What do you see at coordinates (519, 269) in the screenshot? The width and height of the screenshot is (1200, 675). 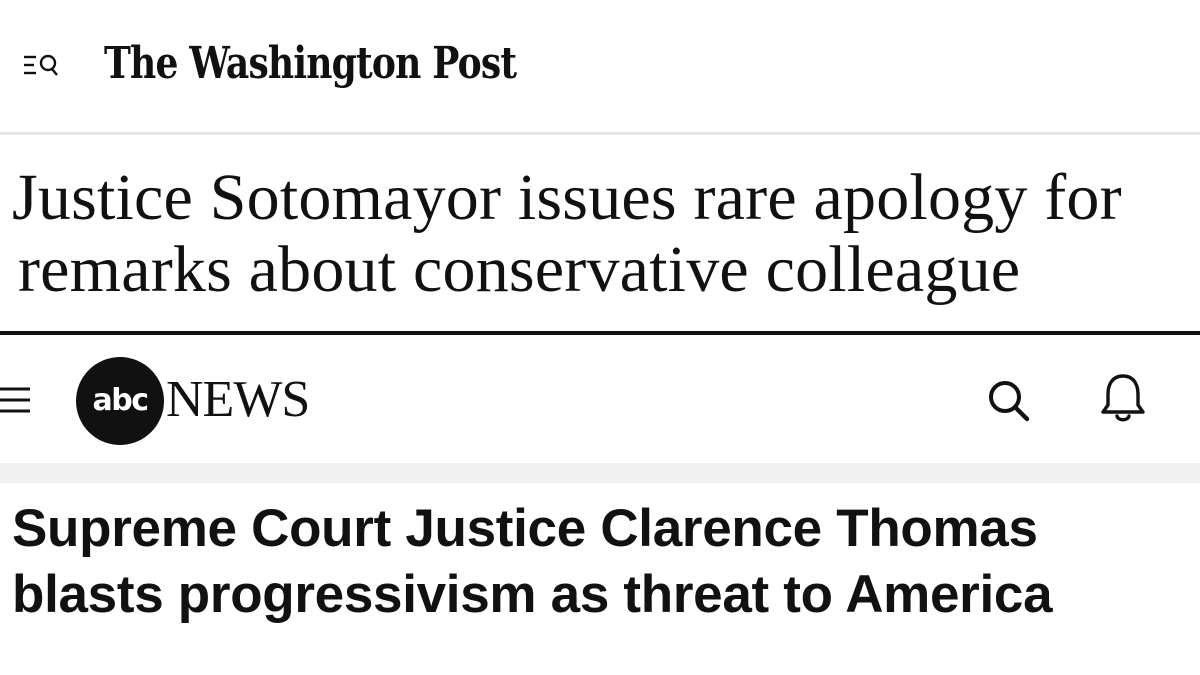 I see `wapo-headline-line2: remarks about conservative colleague` at bounding box center [519, 269].